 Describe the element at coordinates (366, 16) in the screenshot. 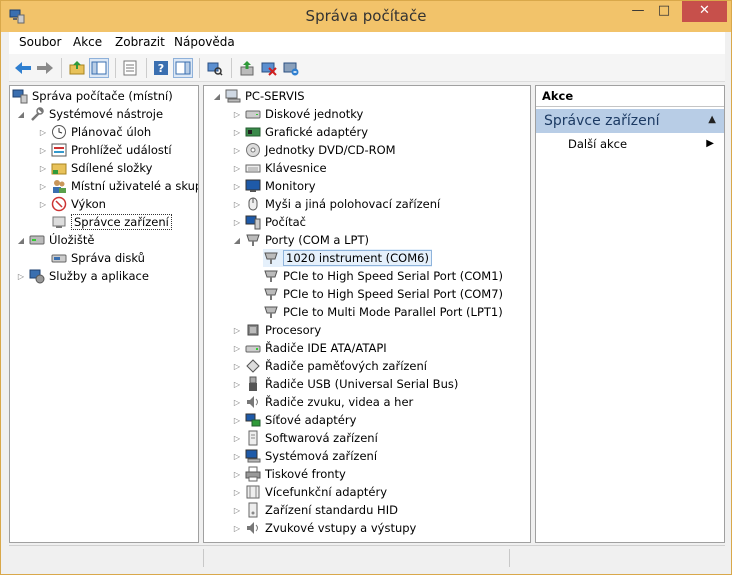

I see `title-bar: Správa počítače — □ ✕` at that location.